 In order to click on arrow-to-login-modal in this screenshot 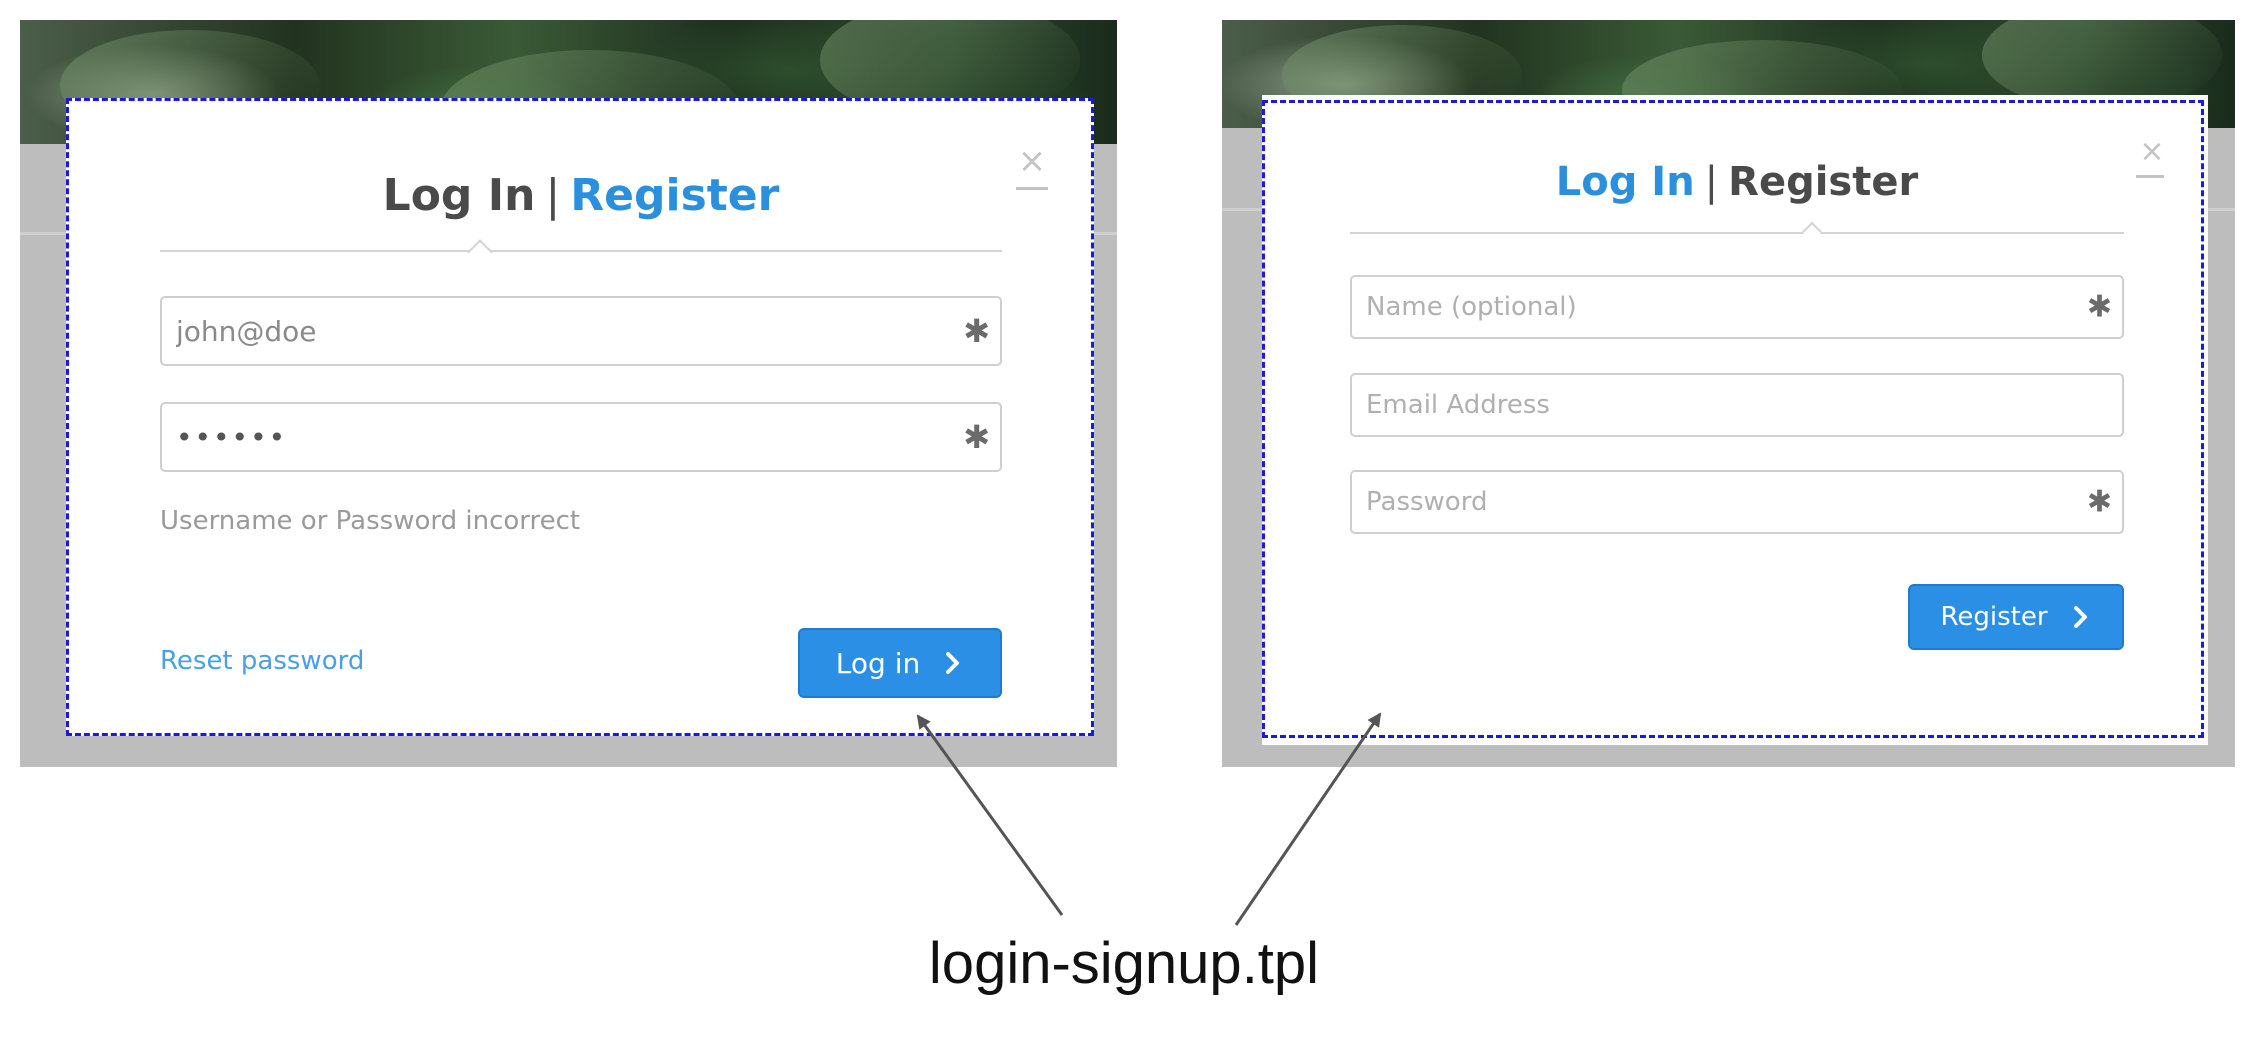, I will do `click(990, 815)`.